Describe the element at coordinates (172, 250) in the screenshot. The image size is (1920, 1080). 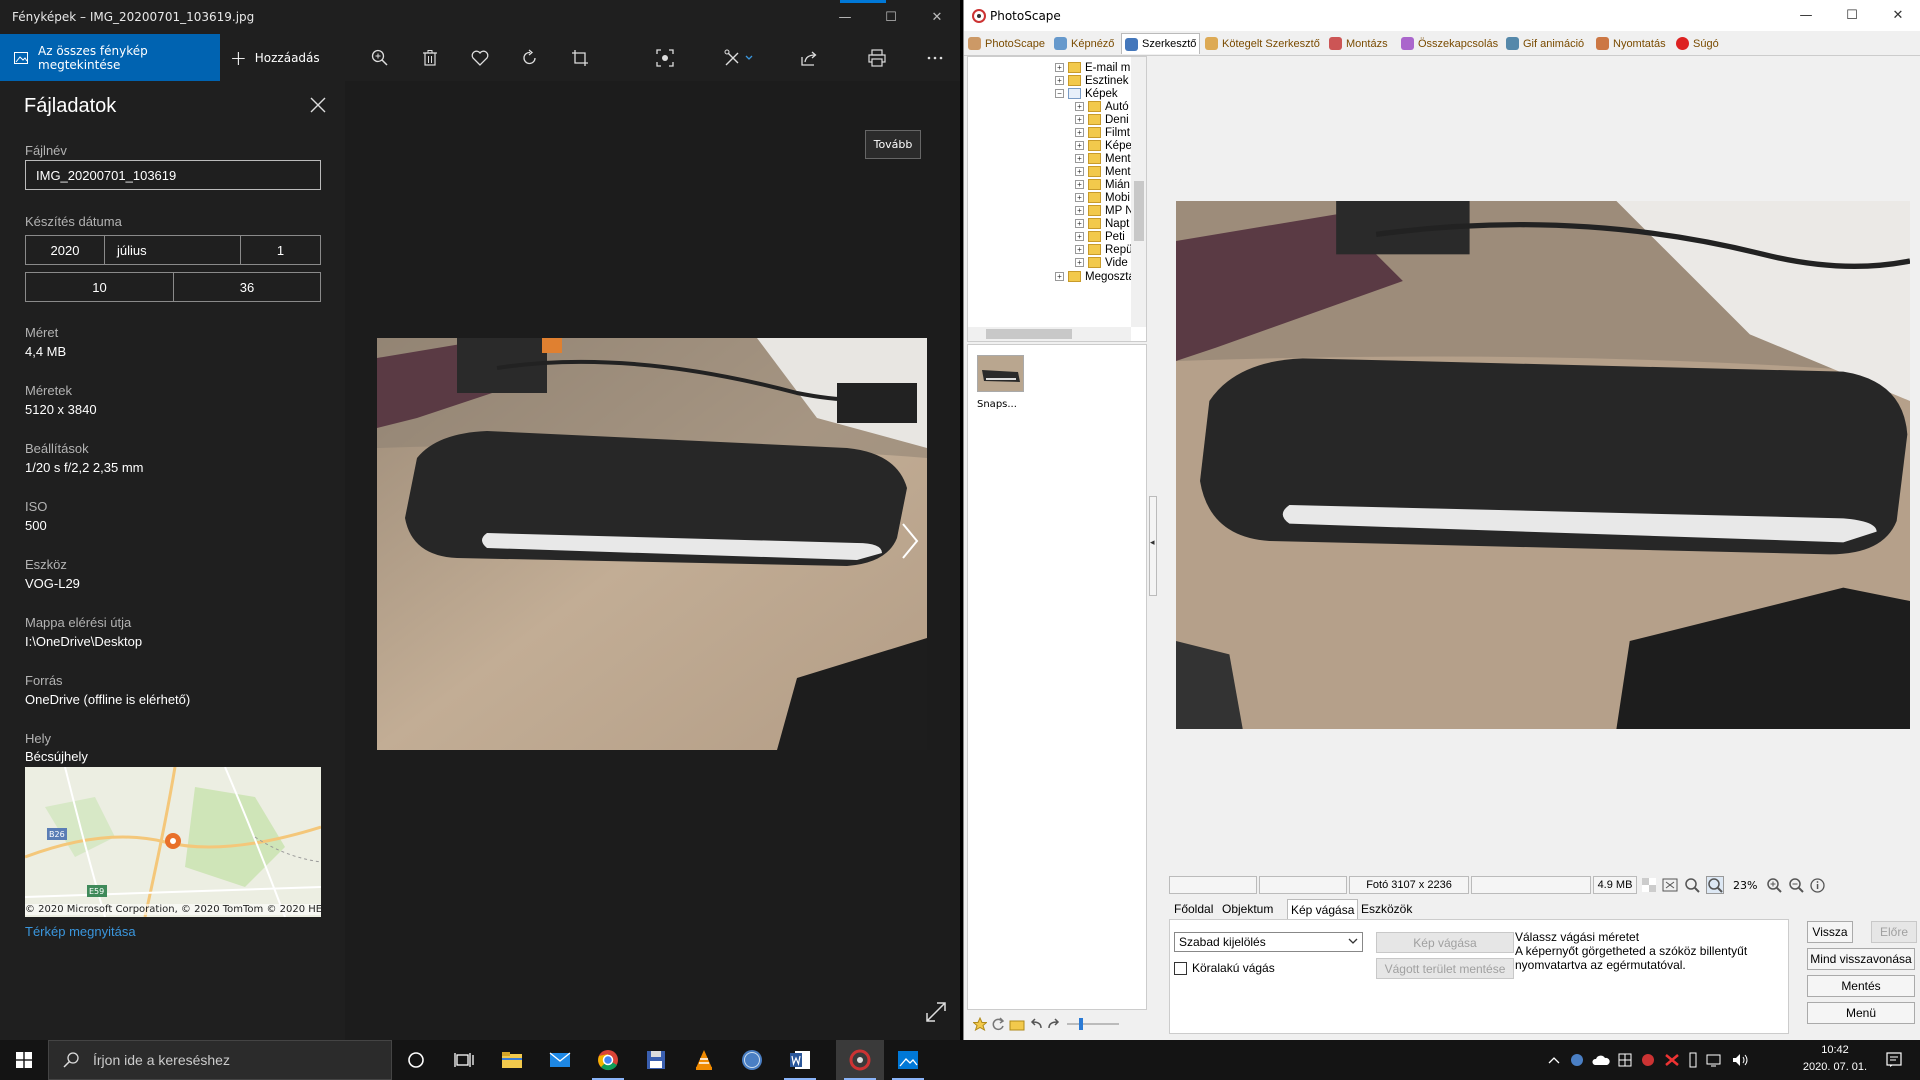
I see `month-field: július` at that location.